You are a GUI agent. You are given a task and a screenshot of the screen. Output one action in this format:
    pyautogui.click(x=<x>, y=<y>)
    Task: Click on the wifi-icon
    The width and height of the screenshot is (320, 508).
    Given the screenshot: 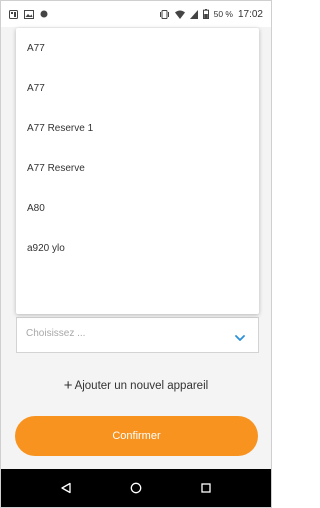 What is the action you would take?
    pyautogui.click(x=179, y=14)
    